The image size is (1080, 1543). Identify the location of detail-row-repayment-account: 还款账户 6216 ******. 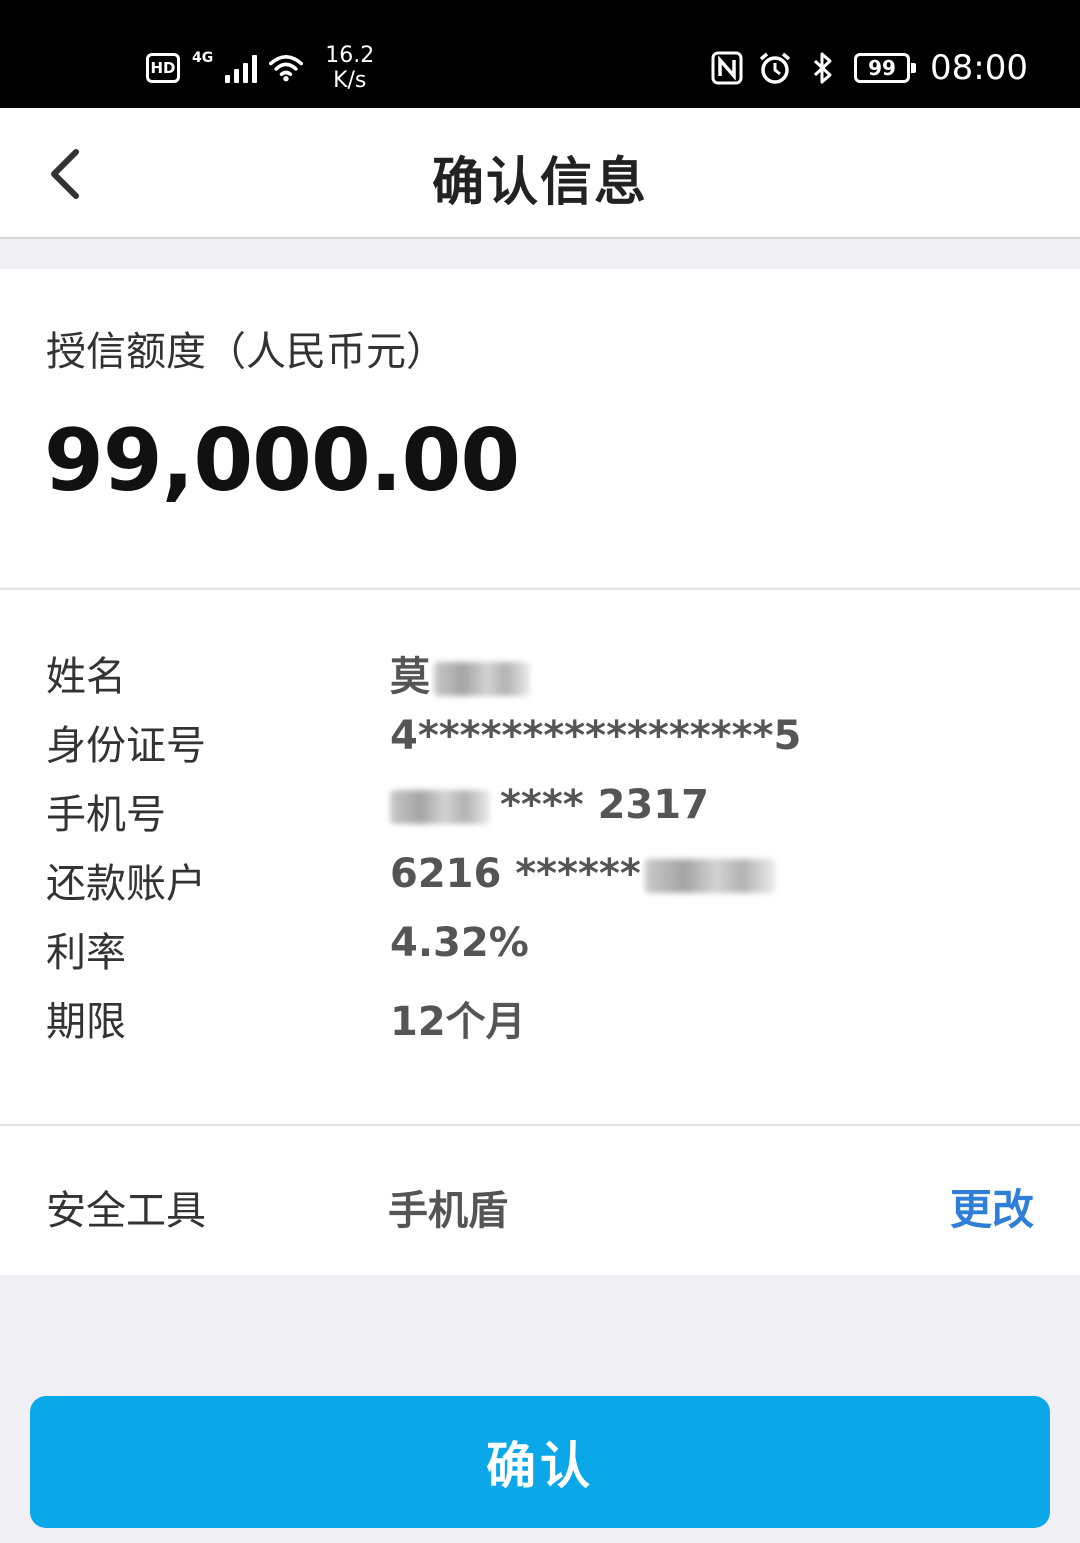
(540, 877).